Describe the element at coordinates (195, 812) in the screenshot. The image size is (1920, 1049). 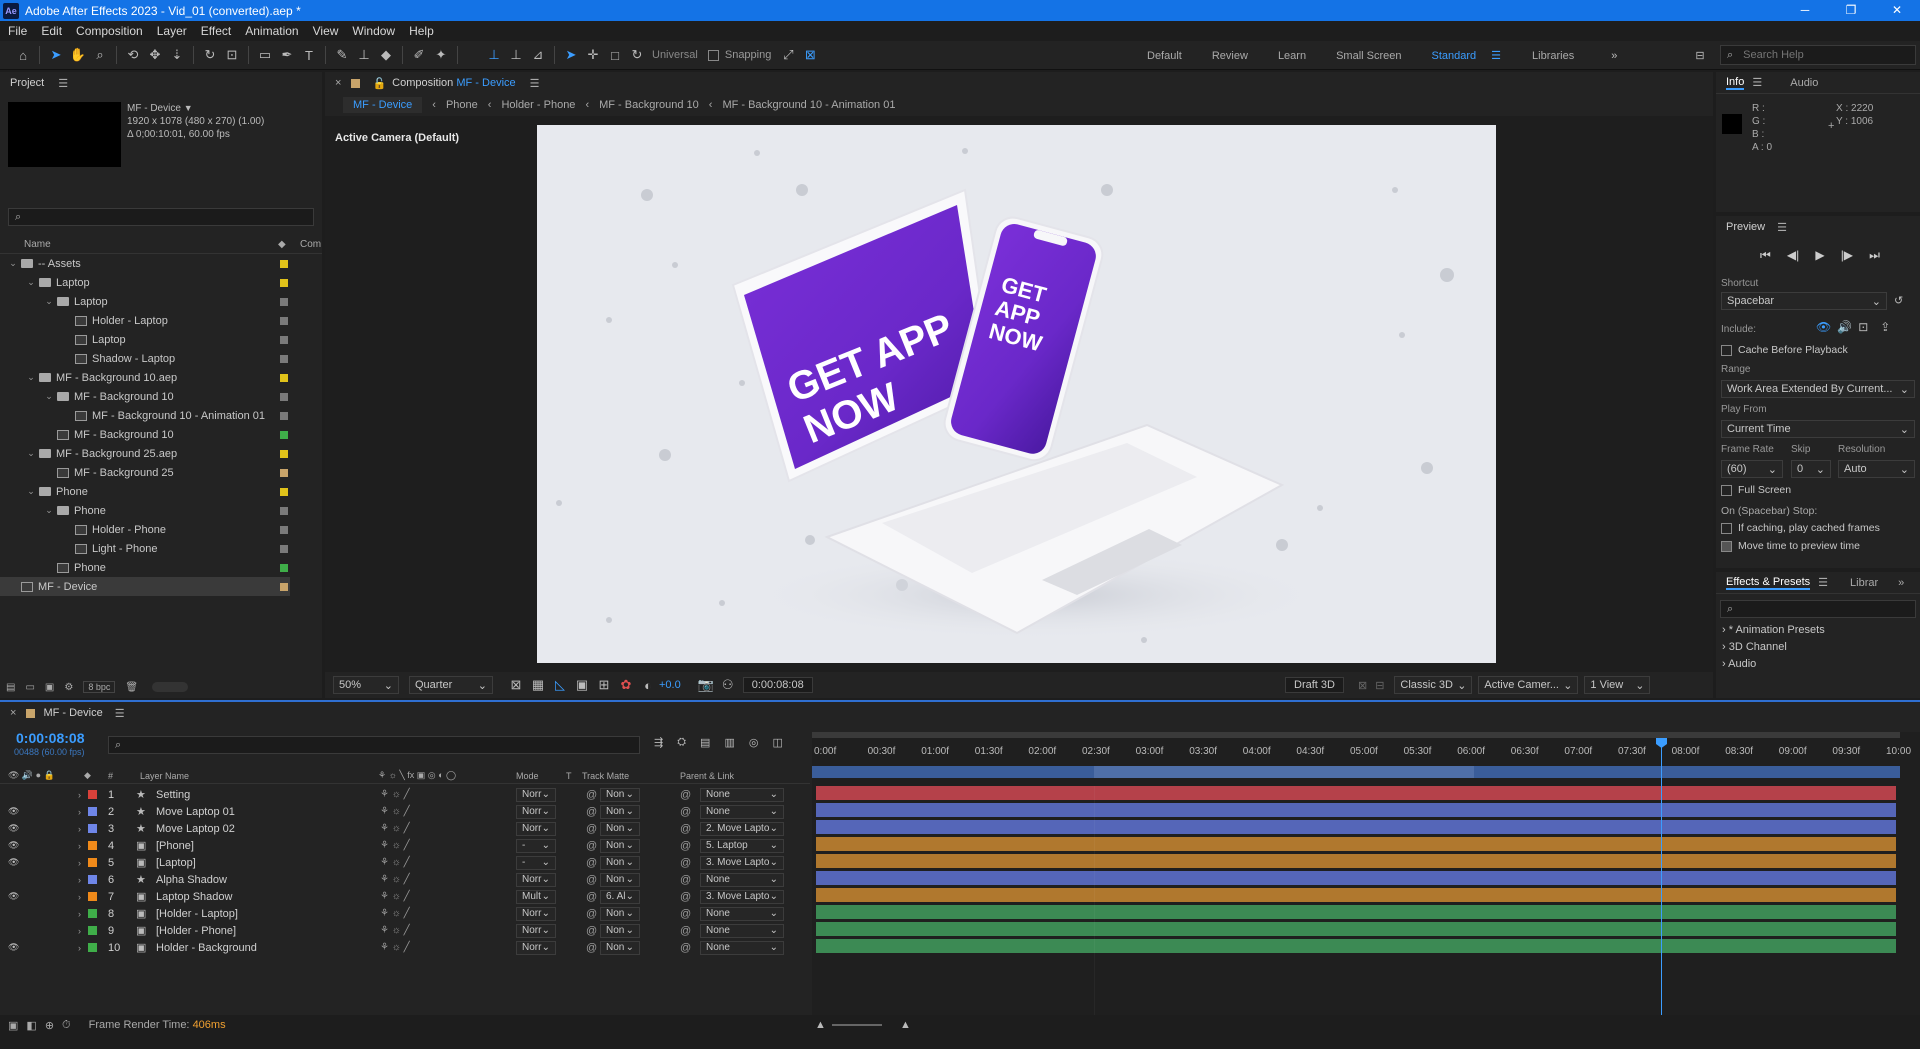
I see `layer-name: Move Laptop 01` at that location.